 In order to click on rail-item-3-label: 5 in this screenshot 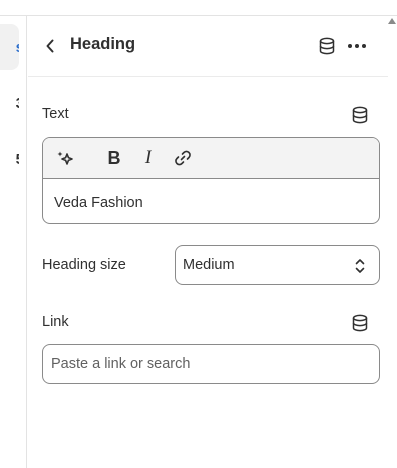, I will do `click(17, 159)`.